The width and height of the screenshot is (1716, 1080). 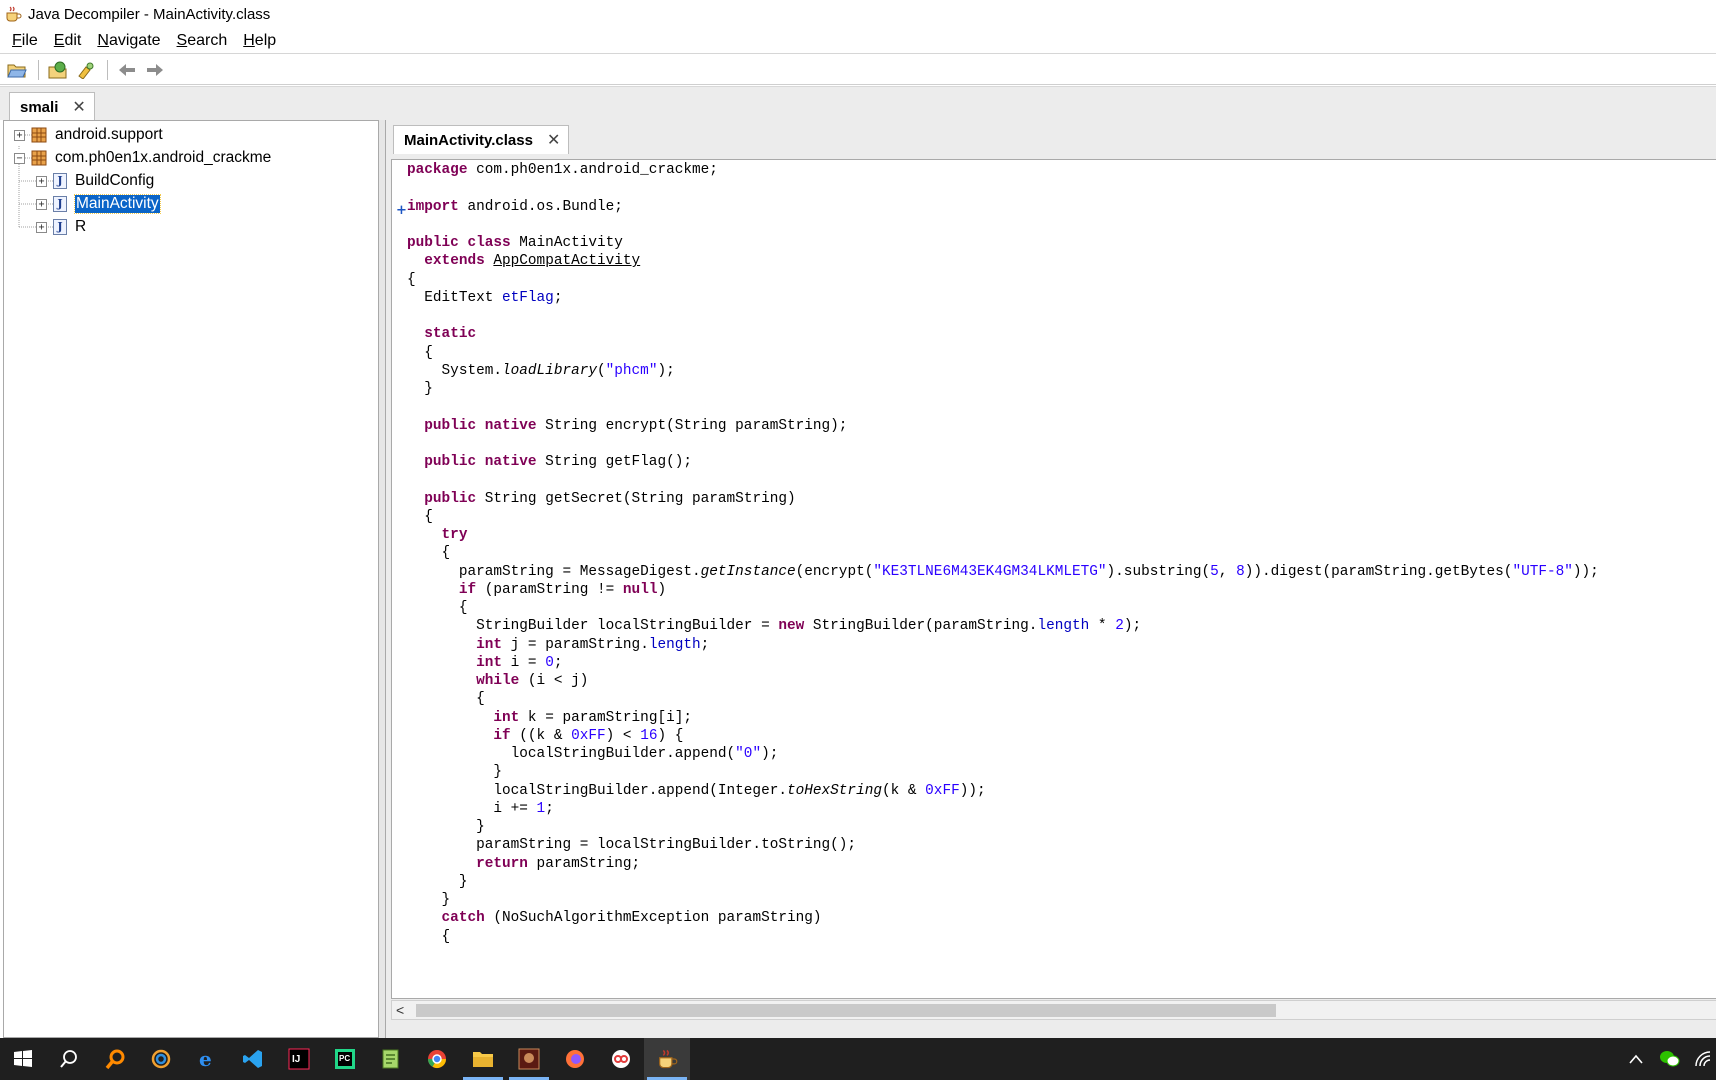 I want to click on network-icon, so click(x=1703, y=1059).